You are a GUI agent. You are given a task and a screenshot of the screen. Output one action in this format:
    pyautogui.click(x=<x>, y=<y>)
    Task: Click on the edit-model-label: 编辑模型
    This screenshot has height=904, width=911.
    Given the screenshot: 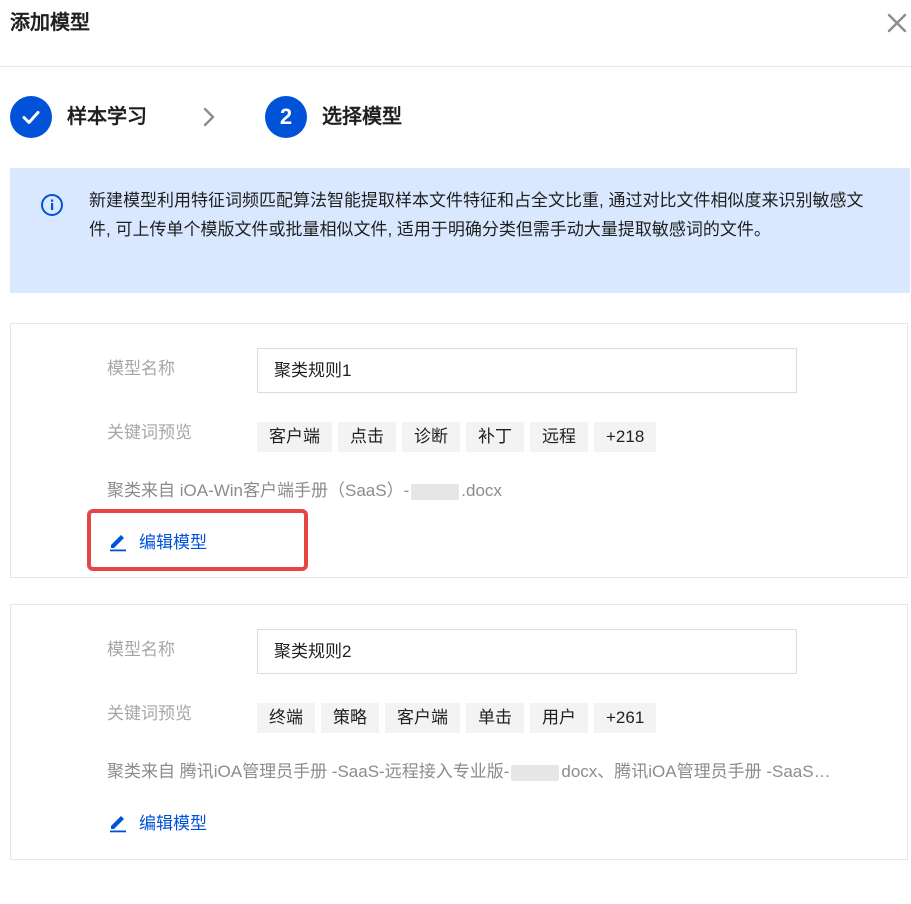 What is the action you would take?
    pyautogui.click(x=173, y=823)
    